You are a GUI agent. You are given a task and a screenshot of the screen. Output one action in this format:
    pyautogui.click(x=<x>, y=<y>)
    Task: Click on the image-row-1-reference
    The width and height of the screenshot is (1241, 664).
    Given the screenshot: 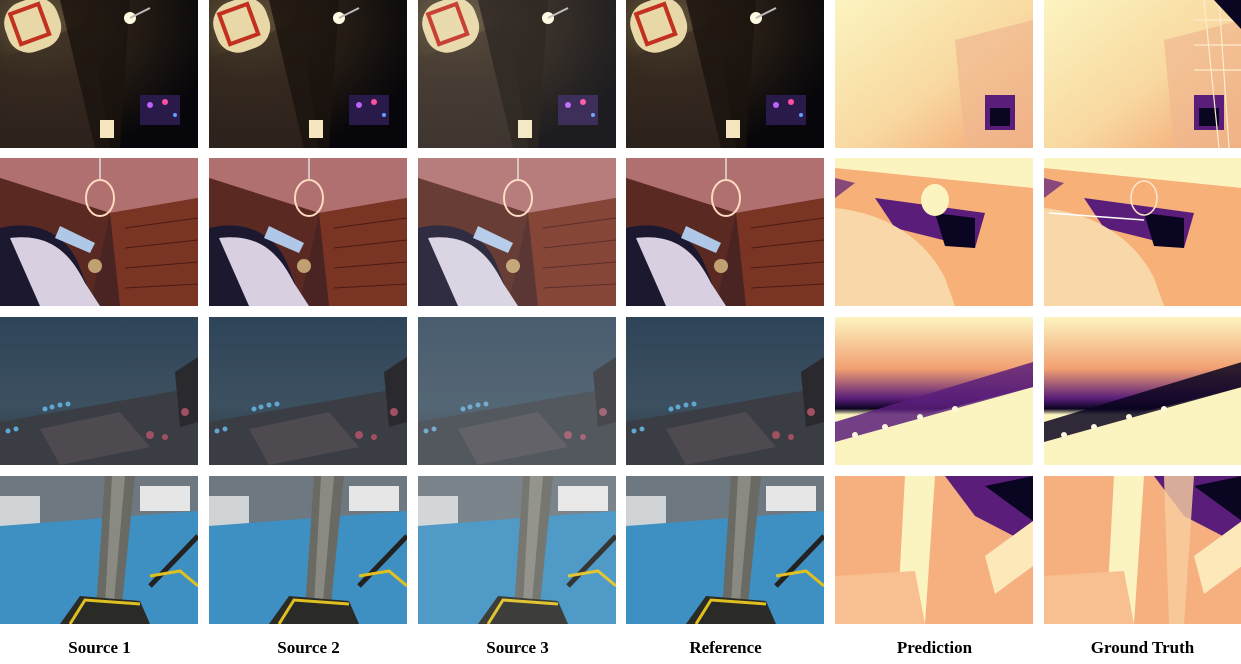 What is the action you would take?
    pyautogui.click(x=725, y=74)
    